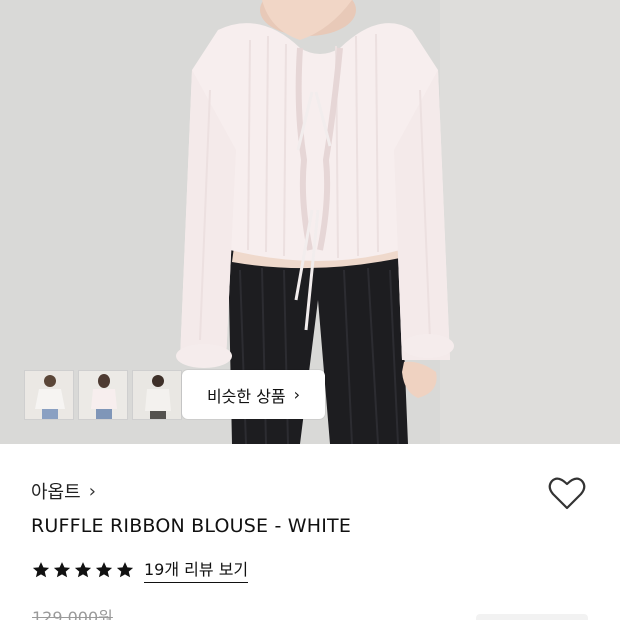 The height and width of the screenshot is (620, 620). I want to click on star-rating, so click(83, 570).